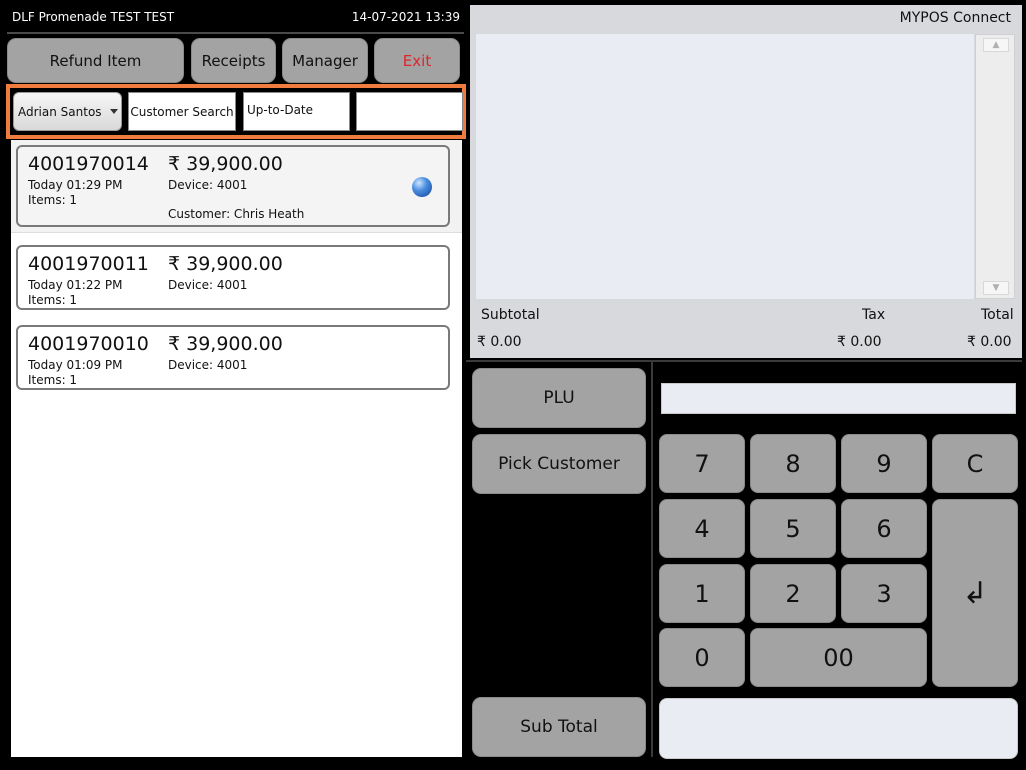 The height and width of the screenshot is (770, 1026). Describe the element at coordinates (996, 288) in the screenshot. I see `arrow-down-icon: ▼` at that location.